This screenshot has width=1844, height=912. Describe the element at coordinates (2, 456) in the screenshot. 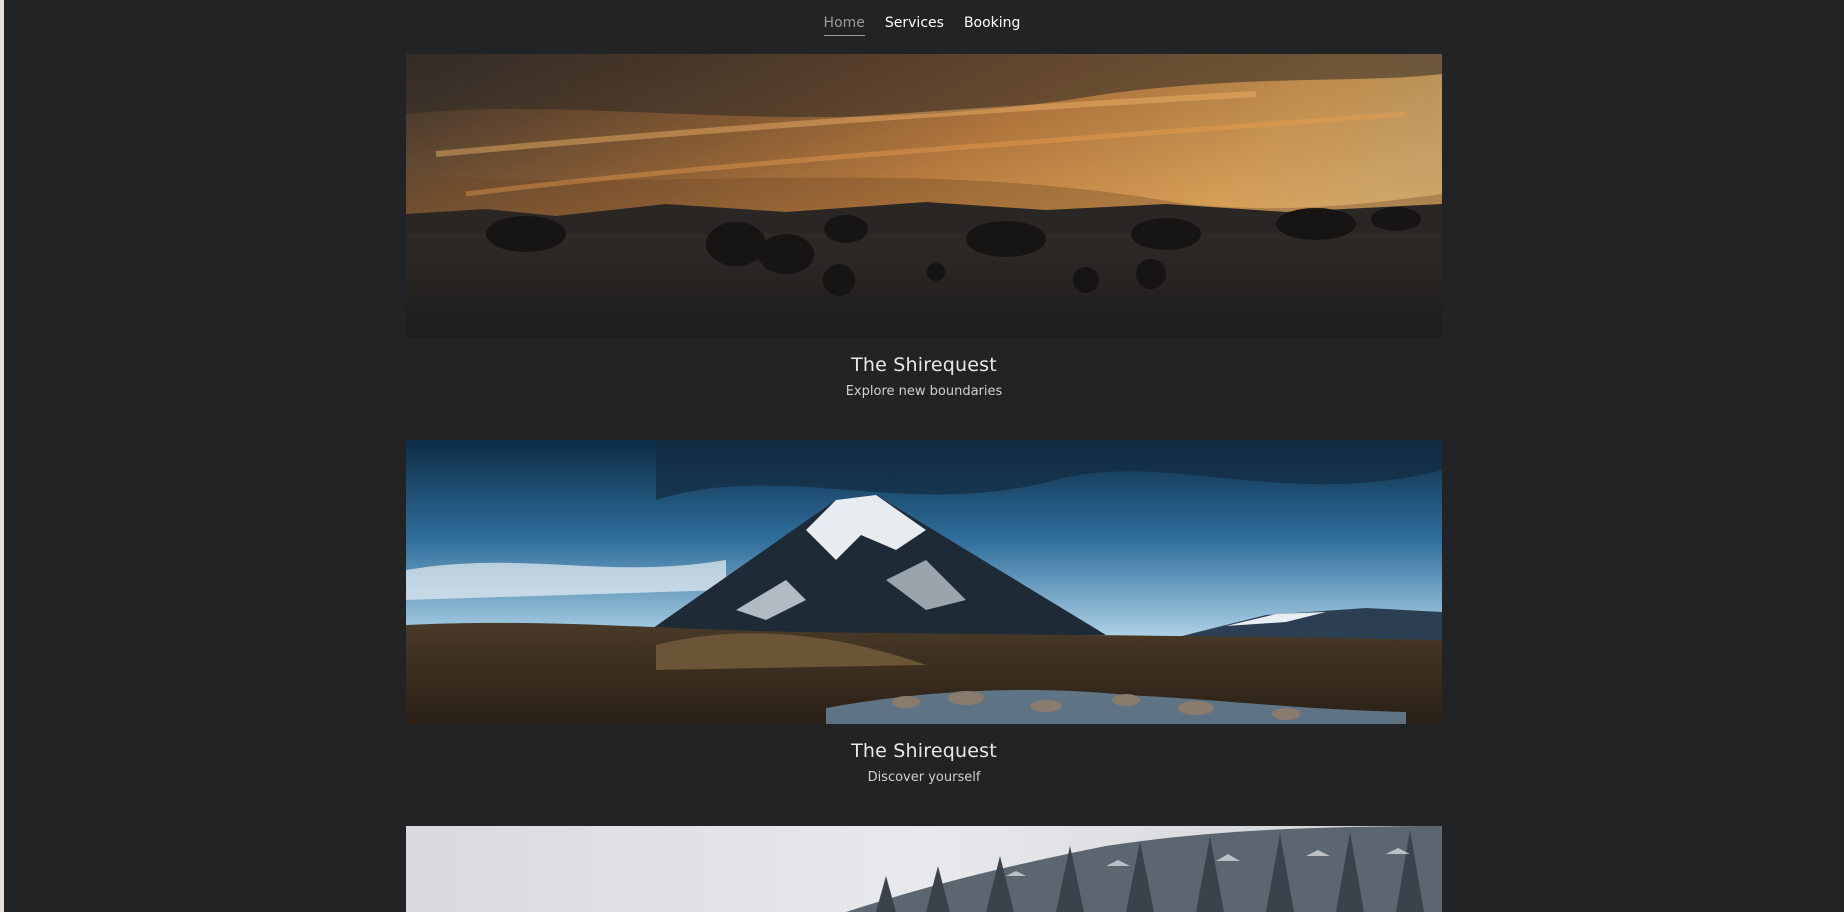

I see `window-left-edge` at that location.